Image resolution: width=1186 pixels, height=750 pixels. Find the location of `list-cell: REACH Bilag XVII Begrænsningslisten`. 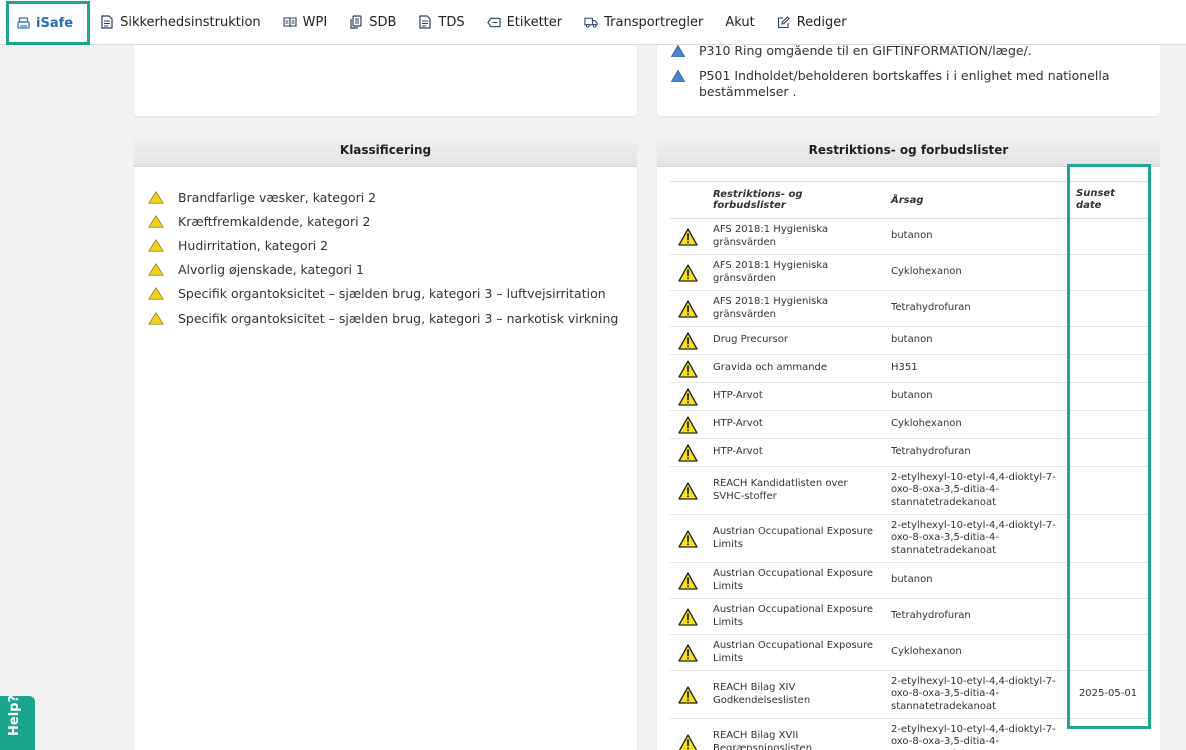

list-cell: REACH Bilag XVII Begrænsningslisten is located at coordinates (794, 734).